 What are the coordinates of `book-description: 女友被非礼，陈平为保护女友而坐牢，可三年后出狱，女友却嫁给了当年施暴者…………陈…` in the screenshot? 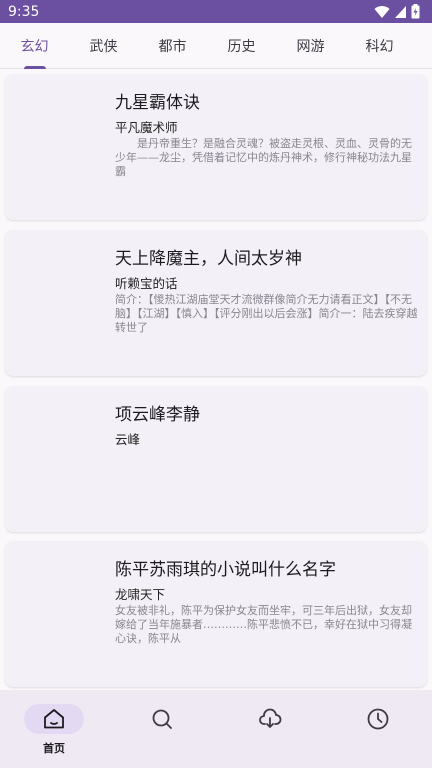 It's located at (263, 624).